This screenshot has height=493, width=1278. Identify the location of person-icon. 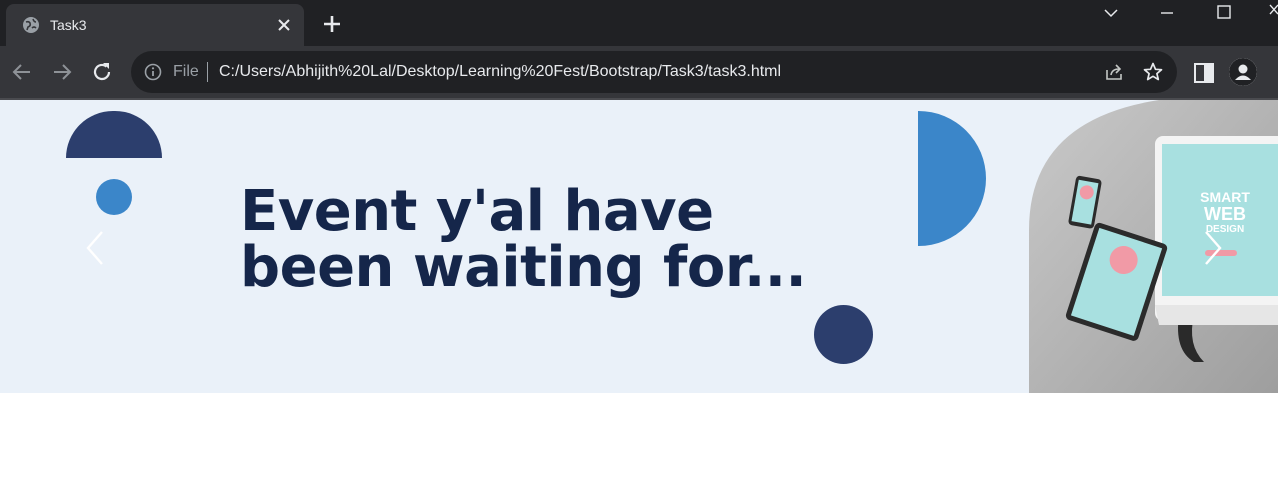
(1243, 72).